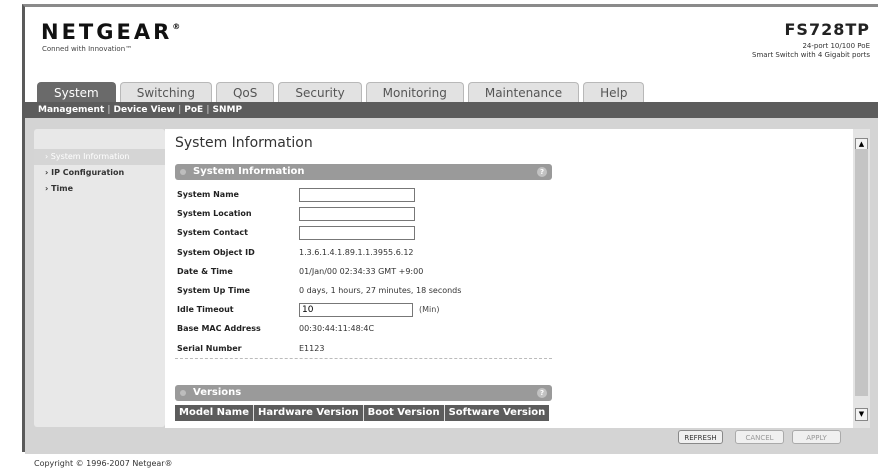 The height and width of the screenshot is (475, 879). Describe the element at coordinates (209, 348) in the screenshot. I see `field-label: Serial Number` at that location.